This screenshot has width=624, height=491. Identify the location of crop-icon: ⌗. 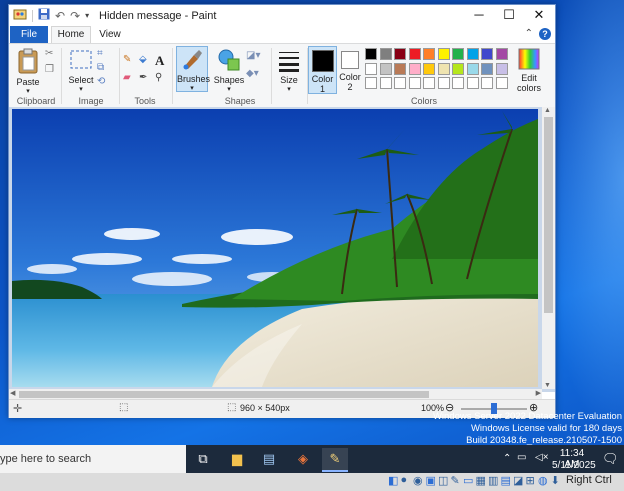
(100, 53).